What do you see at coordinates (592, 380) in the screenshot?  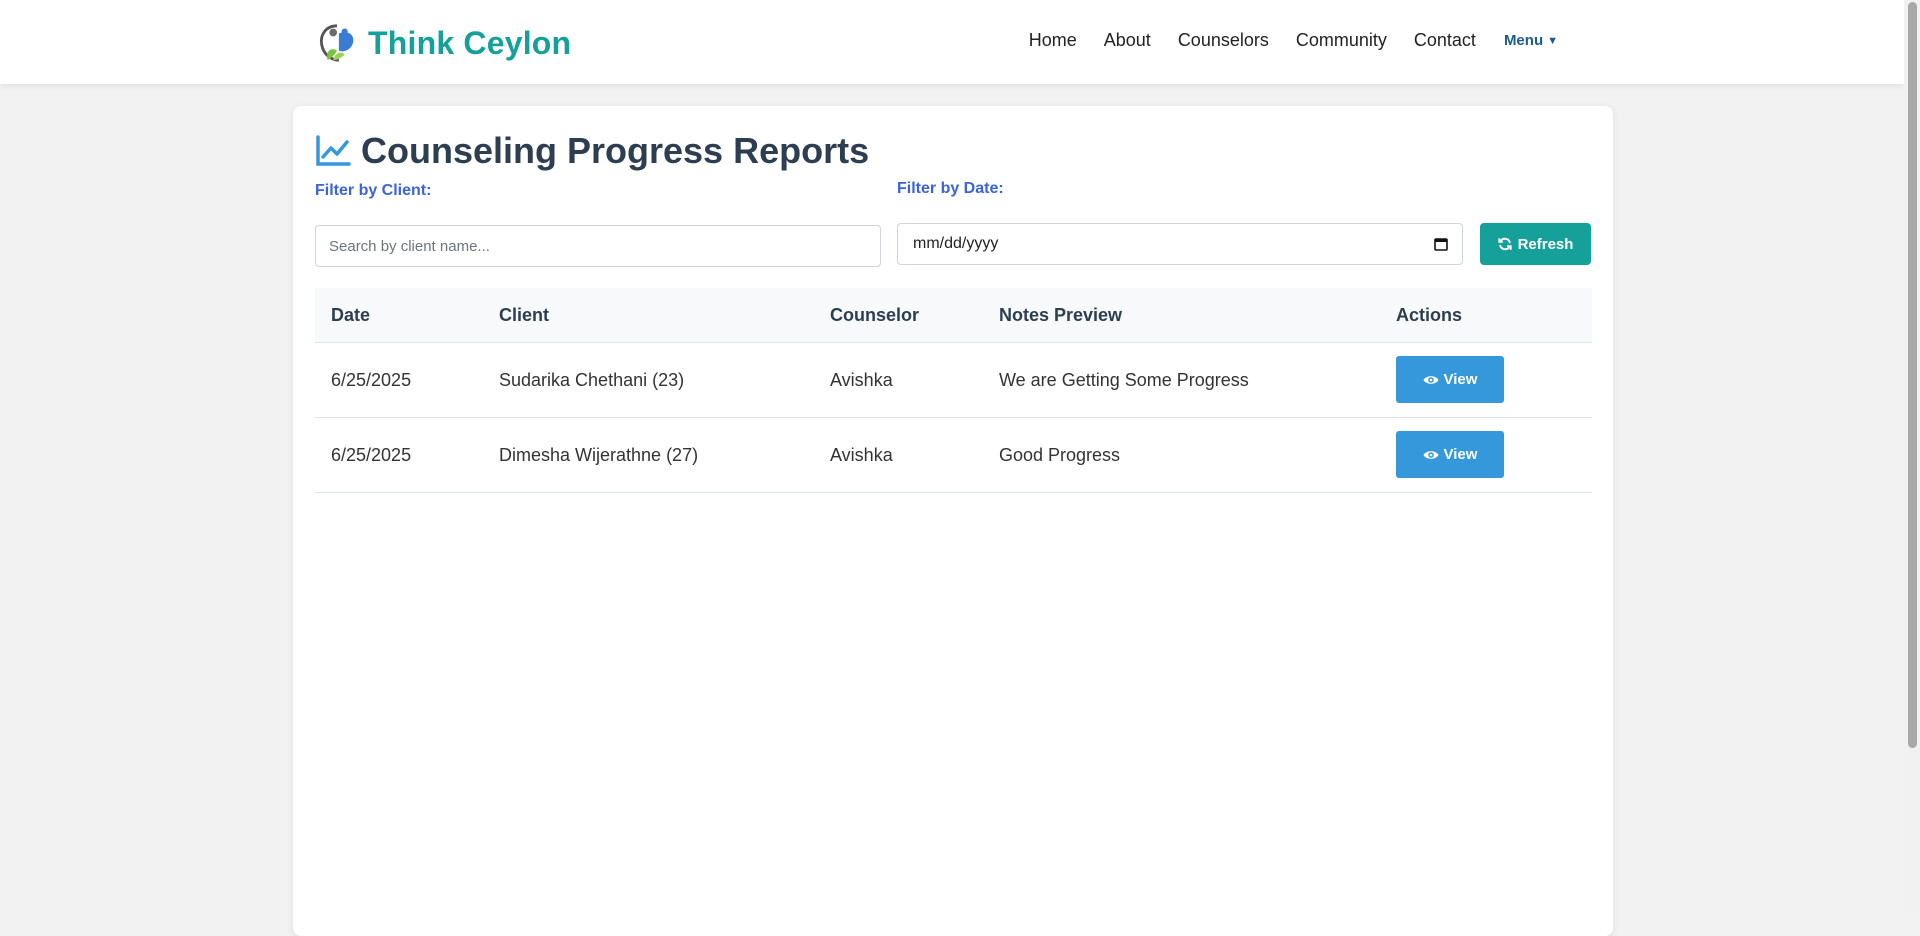 I see `row-client: Sudarika Chethani (23)` at bounding box center [592, 380].